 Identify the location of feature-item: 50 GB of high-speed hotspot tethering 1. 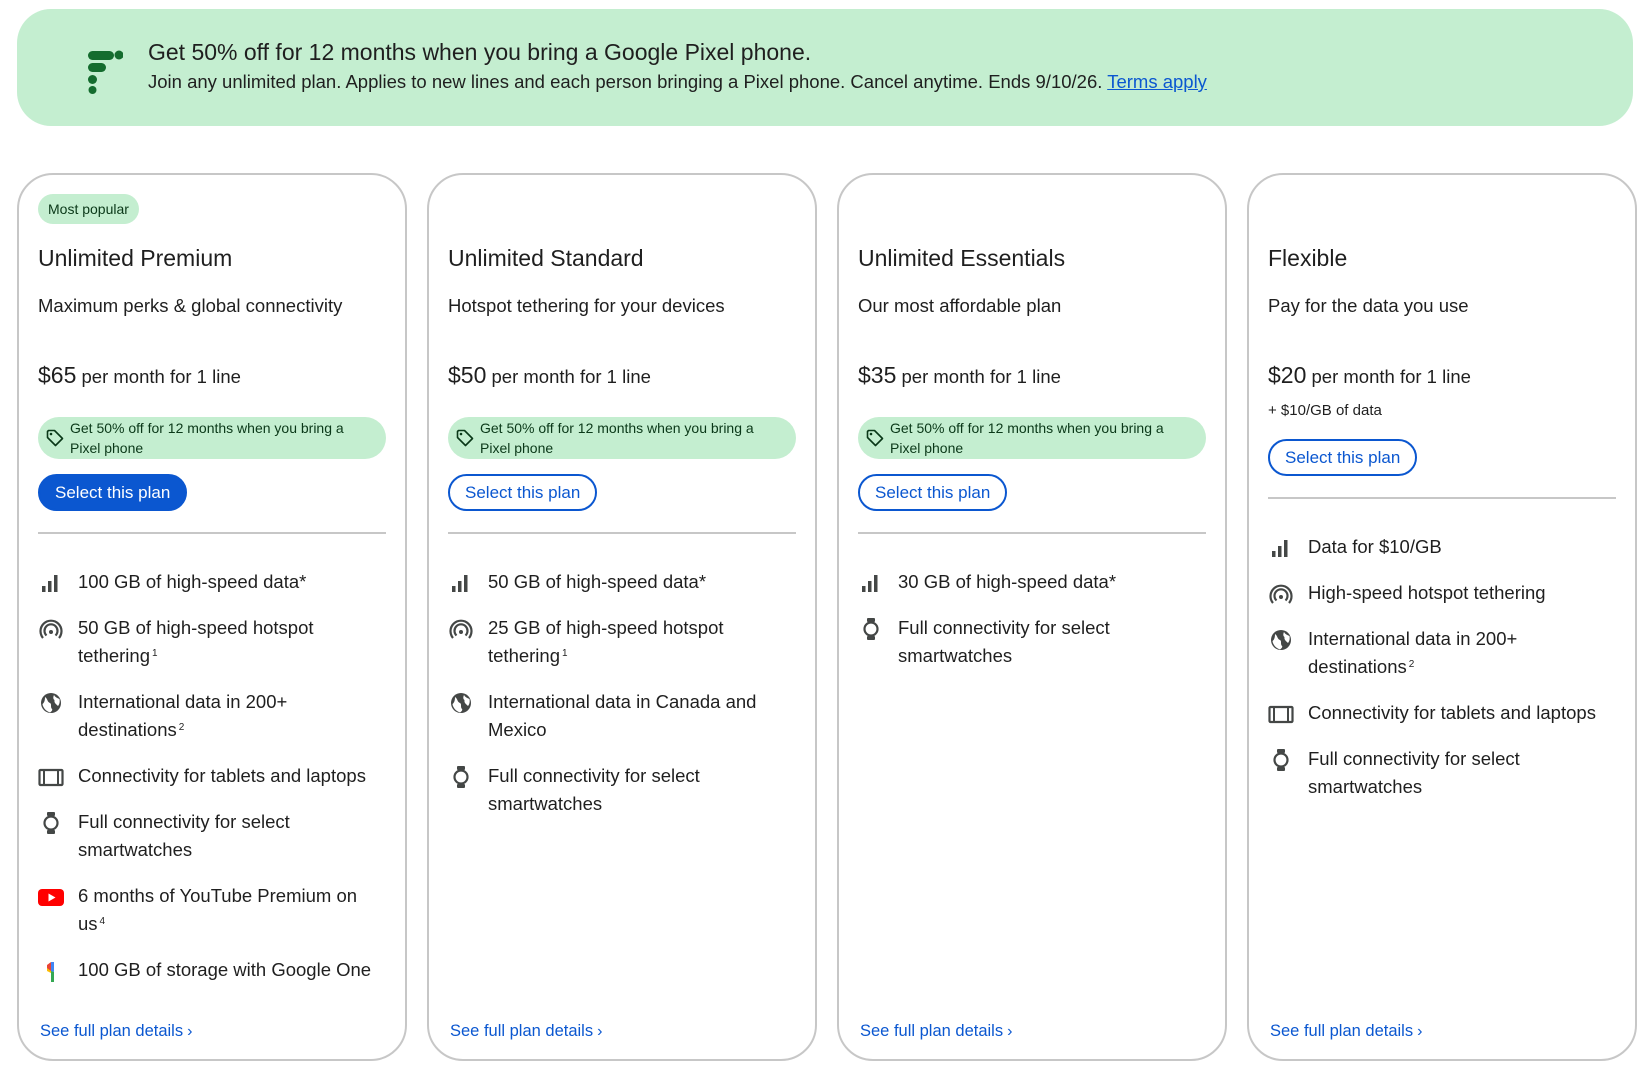
(212, 642).